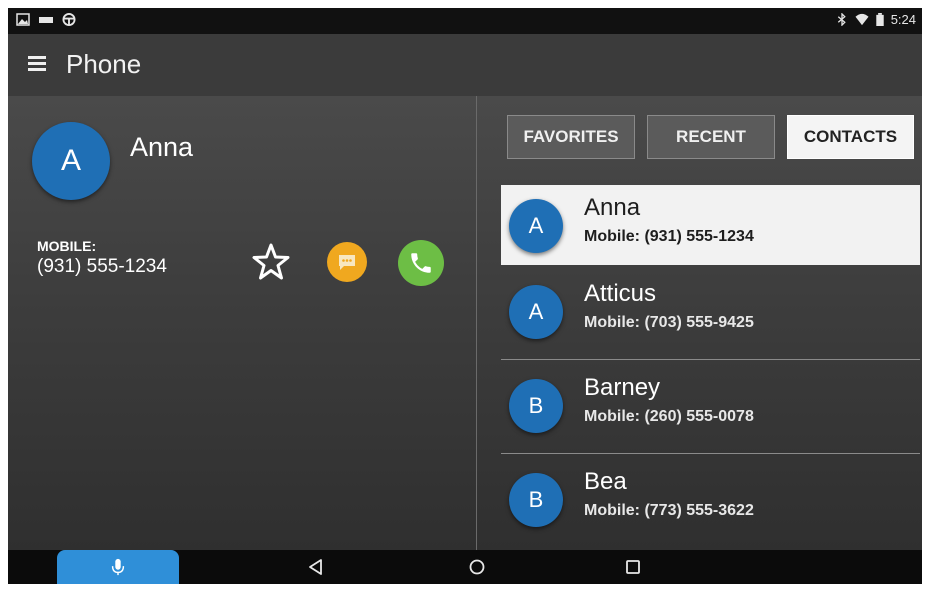 This screenshot has height=591, width=936. What do you see at coordinates (102, 266) in the screenshot?
I see `detail-phone-number: (931) 555-1234` at bounding box center [102, 266].